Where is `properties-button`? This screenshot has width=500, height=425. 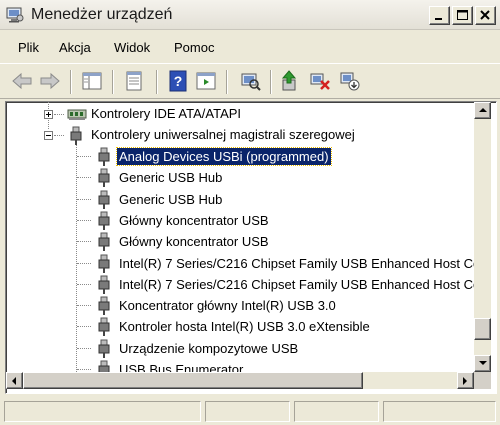 properties-button is located at coordinates (134, 81).